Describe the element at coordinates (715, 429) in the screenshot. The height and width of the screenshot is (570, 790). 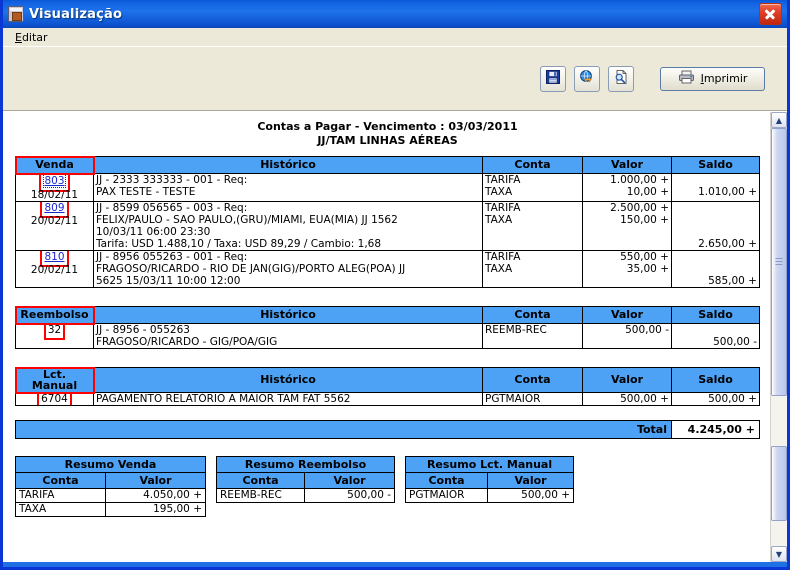
I see `total-value: 4.245,00 +` at that location.